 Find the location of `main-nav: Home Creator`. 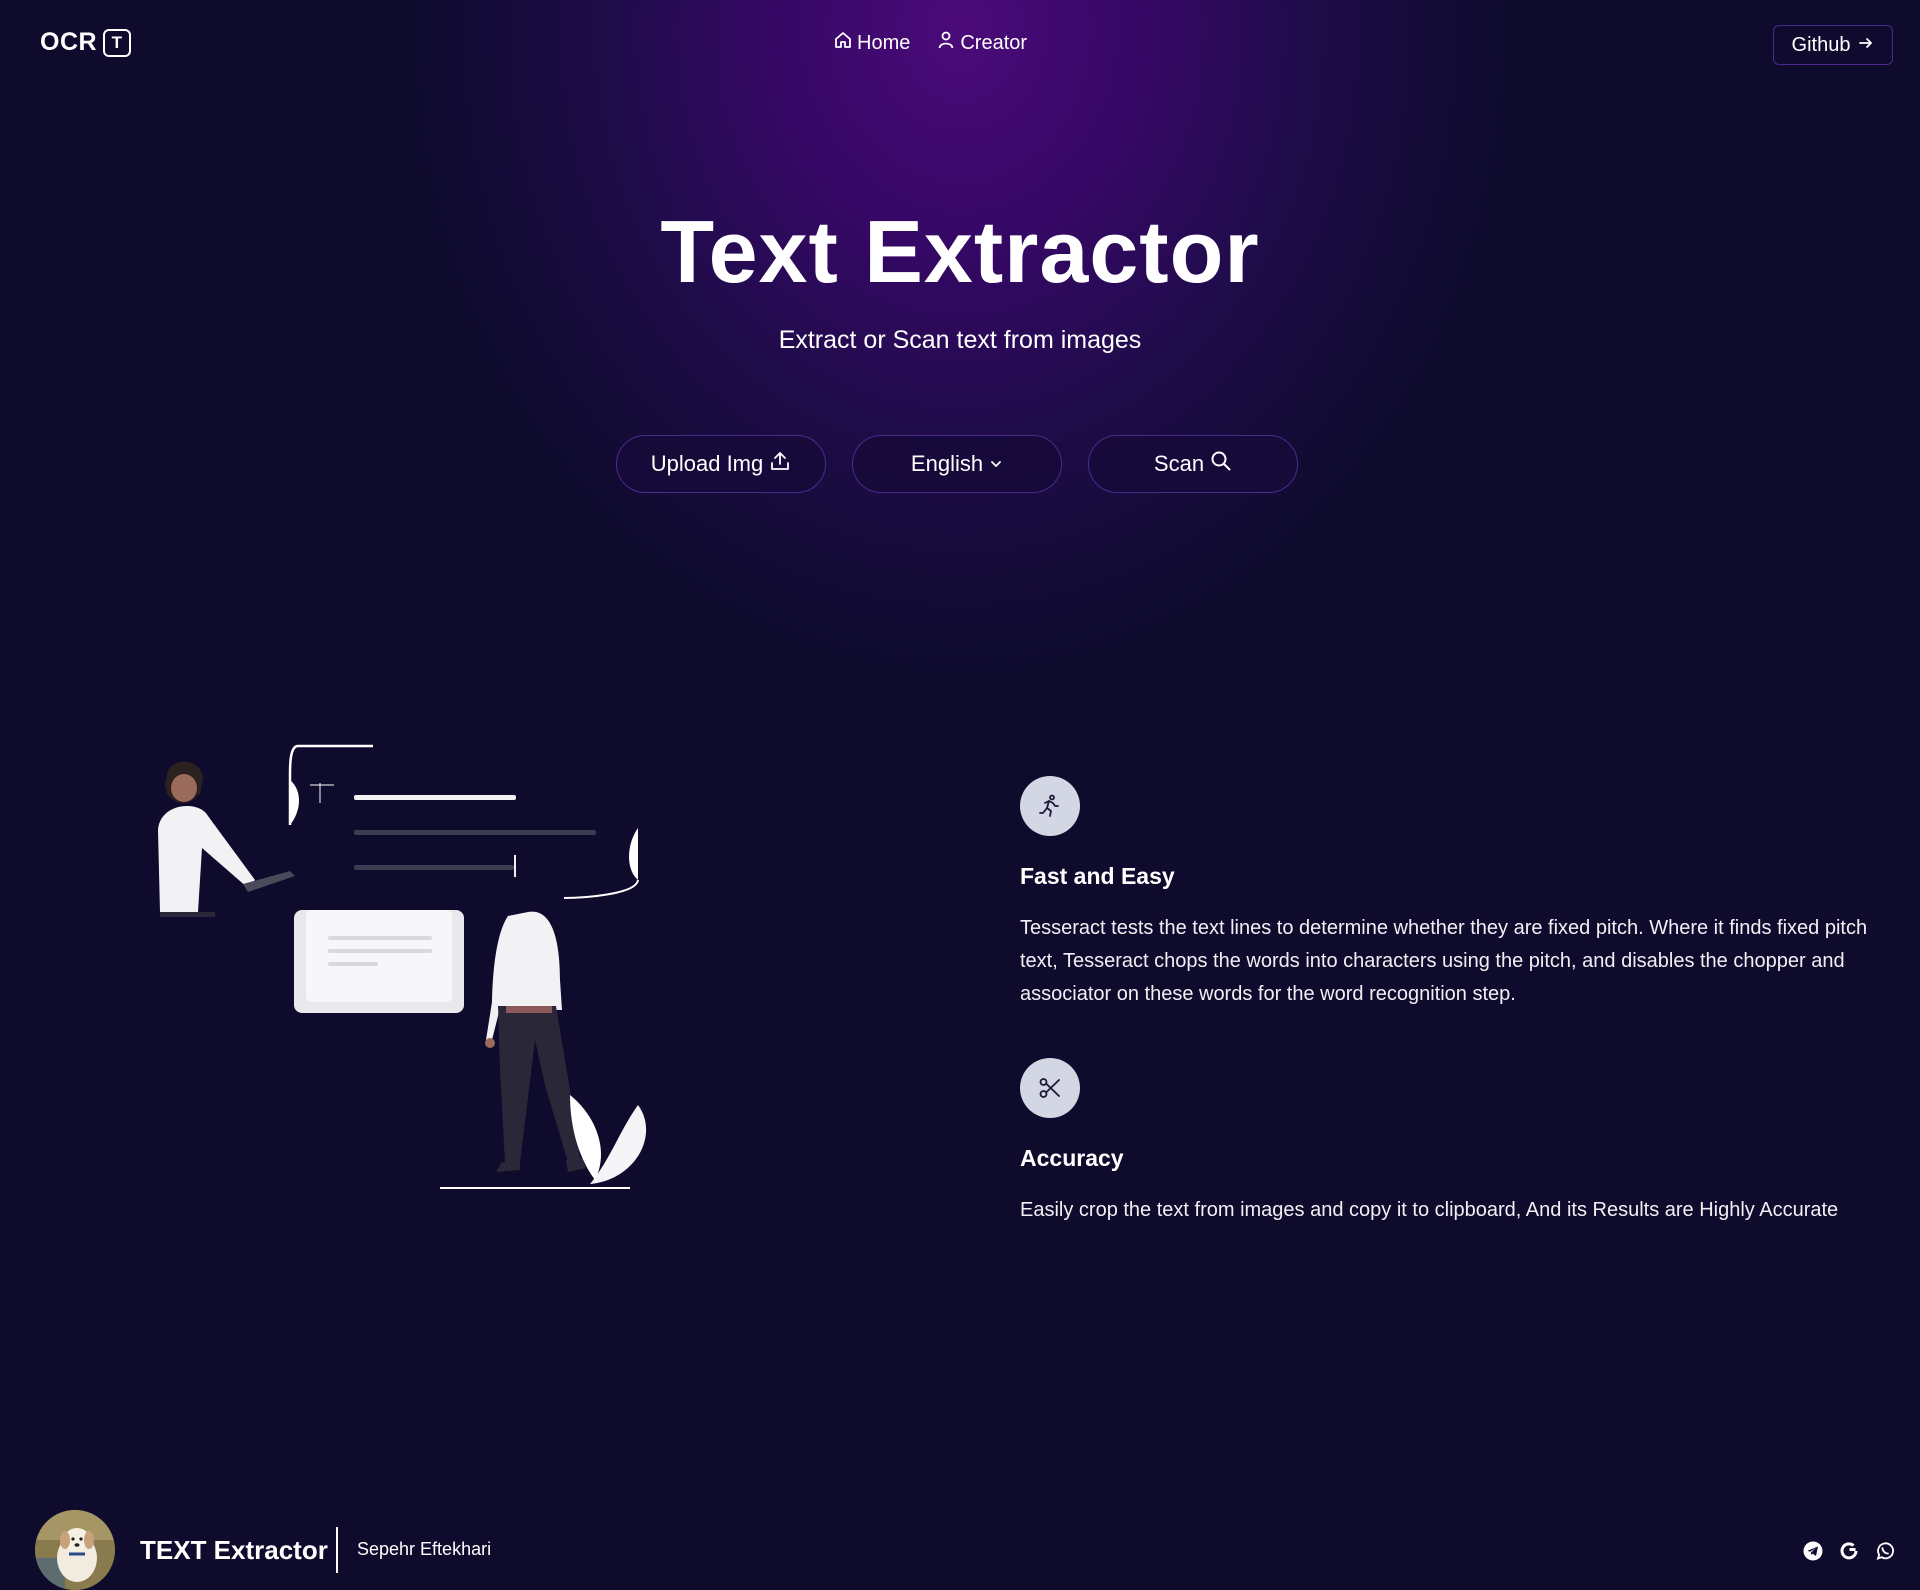

main-nav: Home Creator is located at coordinates (930, 43).